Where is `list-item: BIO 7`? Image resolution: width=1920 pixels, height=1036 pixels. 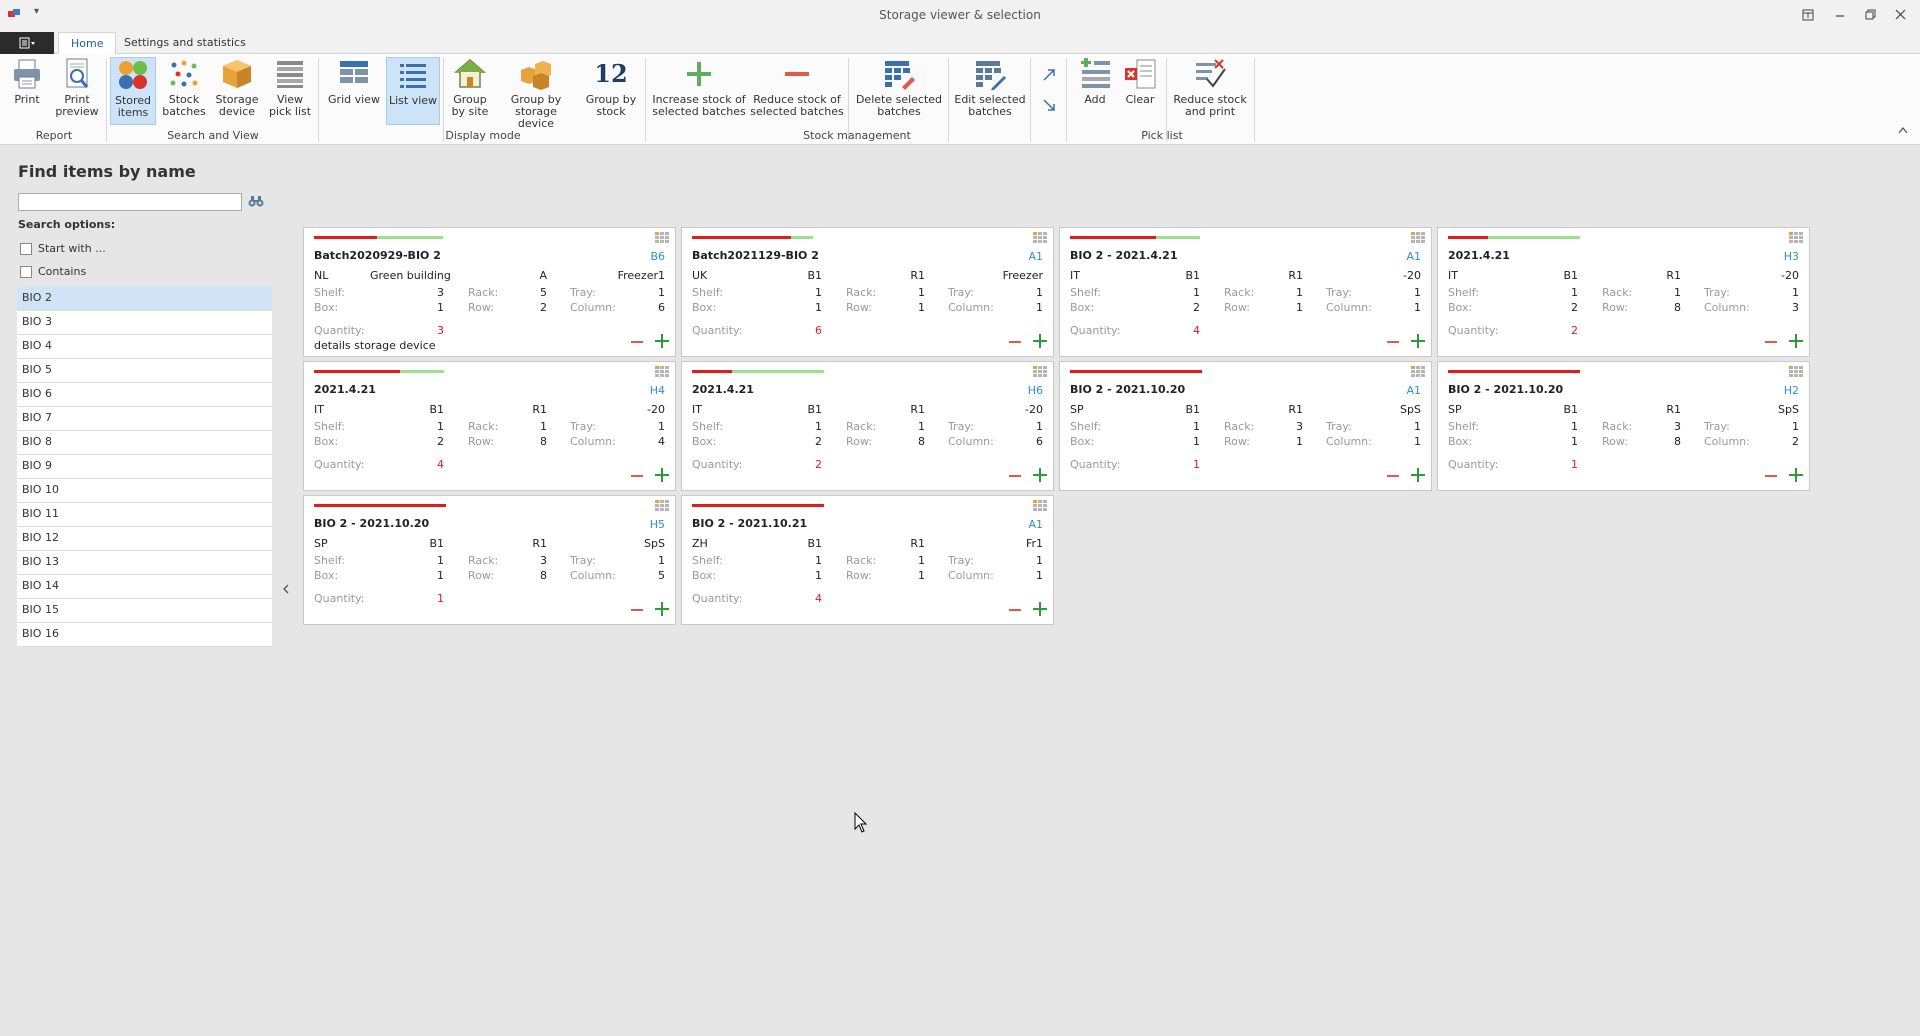
list-item: BIO 7 is located at coordinates (144, 419).